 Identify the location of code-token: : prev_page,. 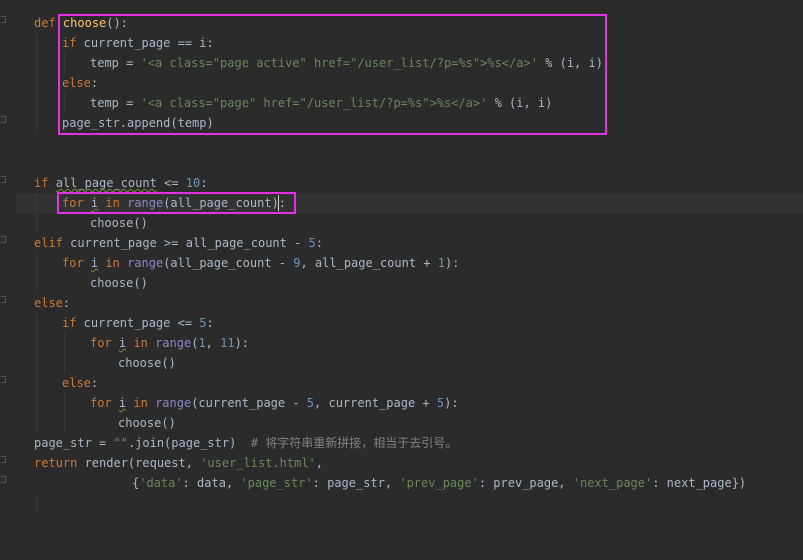
(525, 483).